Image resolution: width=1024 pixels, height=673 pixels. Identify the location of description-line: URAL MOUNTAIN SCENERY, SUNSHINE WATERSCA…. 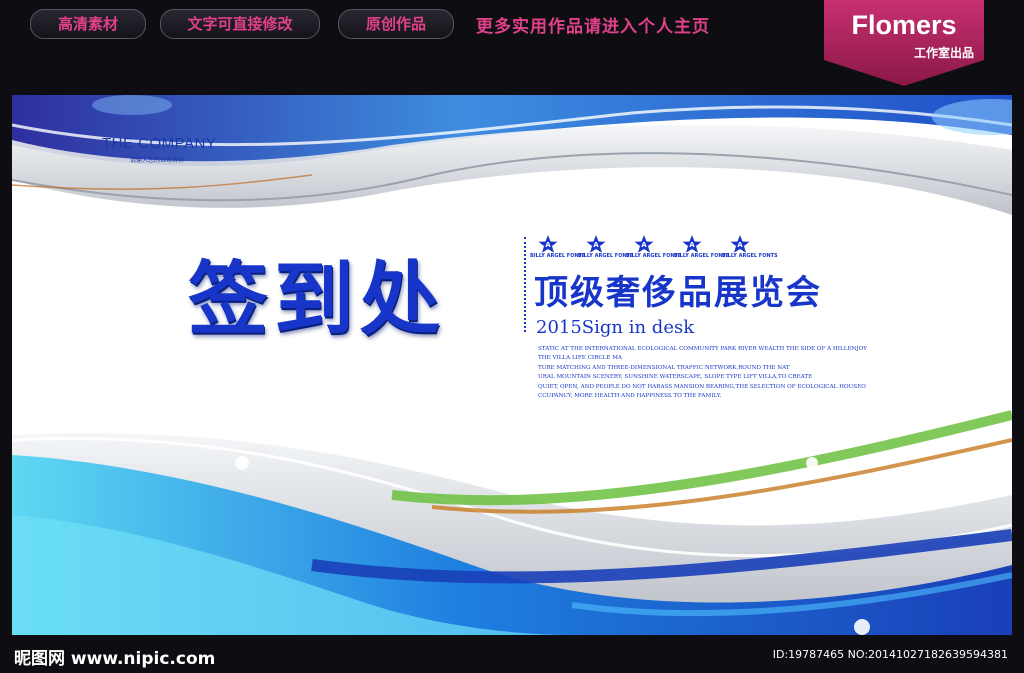
(675, 377).